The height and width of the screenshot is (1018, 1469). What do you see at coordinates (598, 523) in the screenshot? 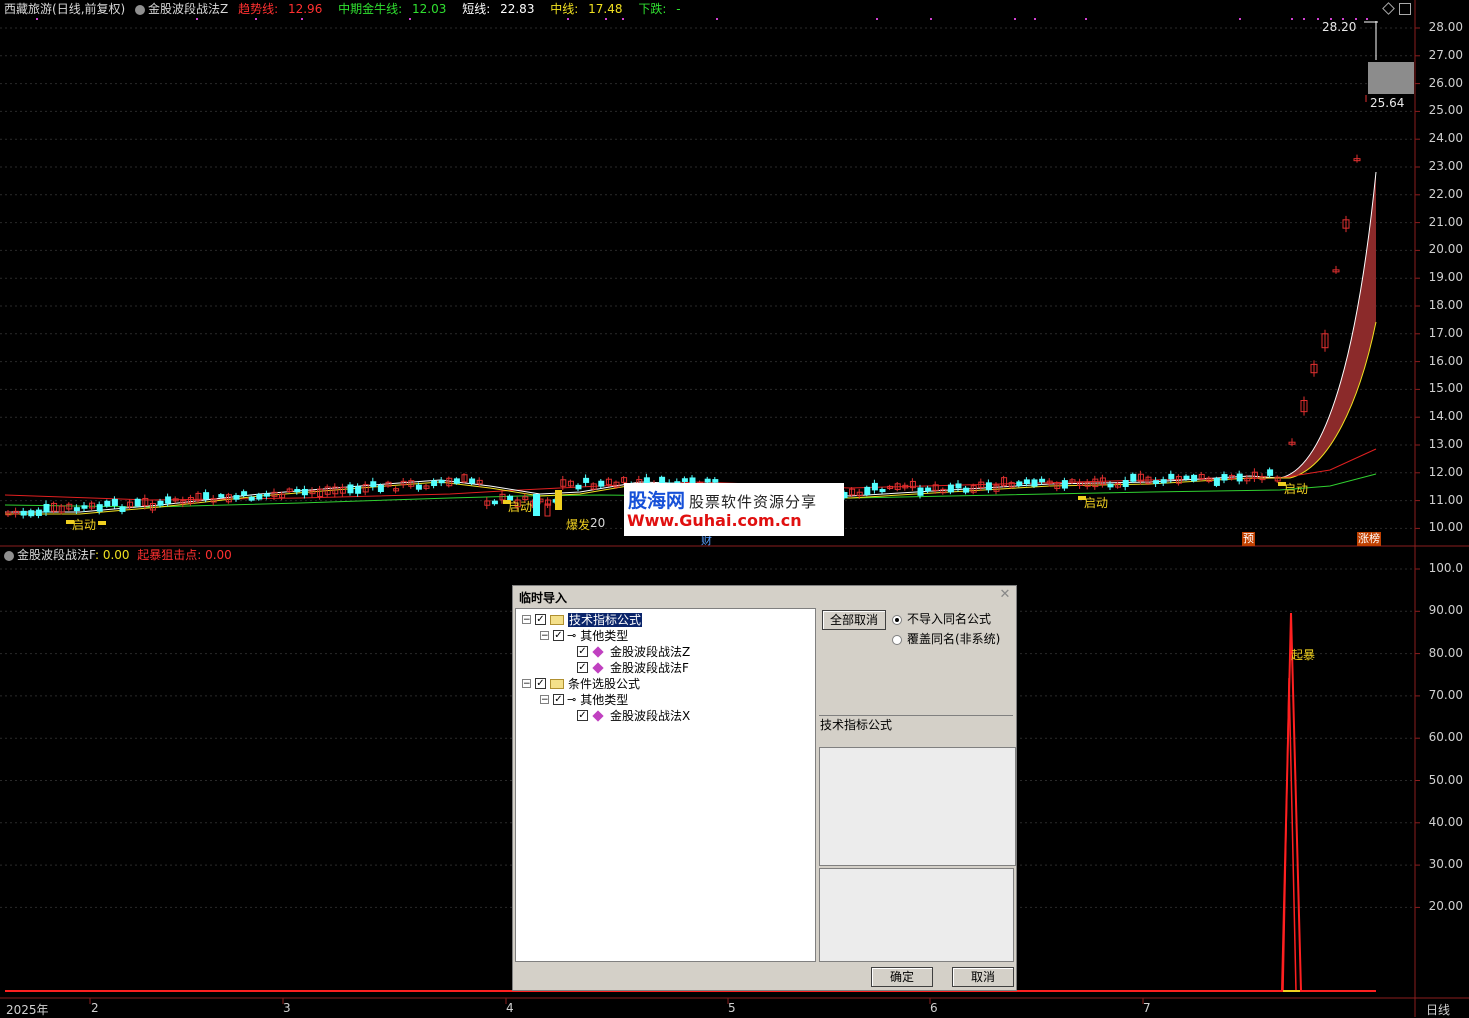
I see `signal-baofa-value: 20` at bounding box center [598, 523].